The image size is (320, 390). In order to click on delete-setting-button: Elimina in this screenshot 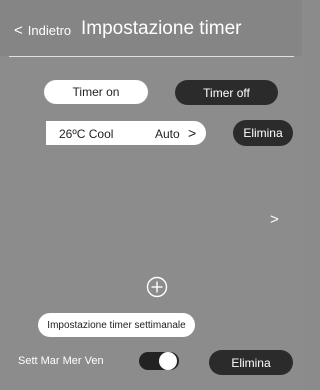, I will do `click(263, 133)`.